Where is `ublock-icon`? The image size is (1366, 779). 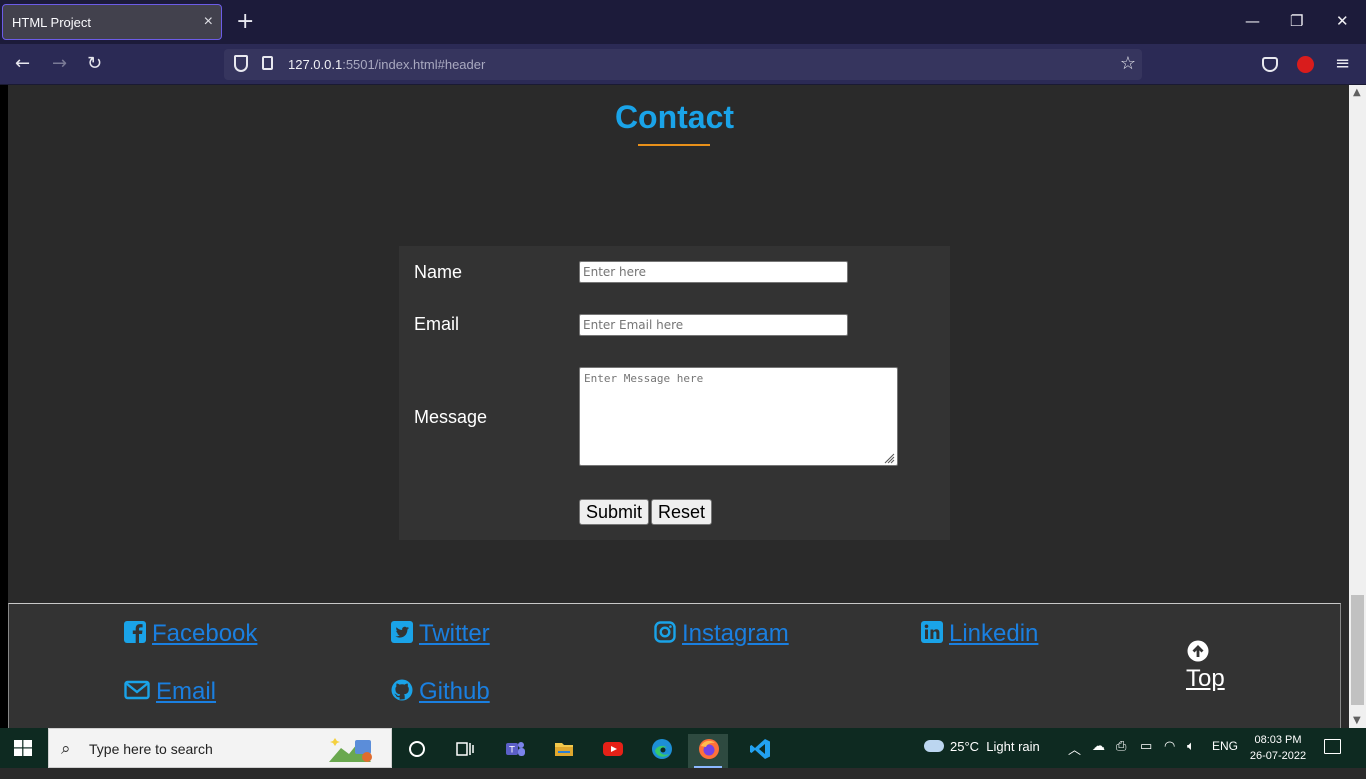 ublock-icon is located at coordinates (1305, 64).